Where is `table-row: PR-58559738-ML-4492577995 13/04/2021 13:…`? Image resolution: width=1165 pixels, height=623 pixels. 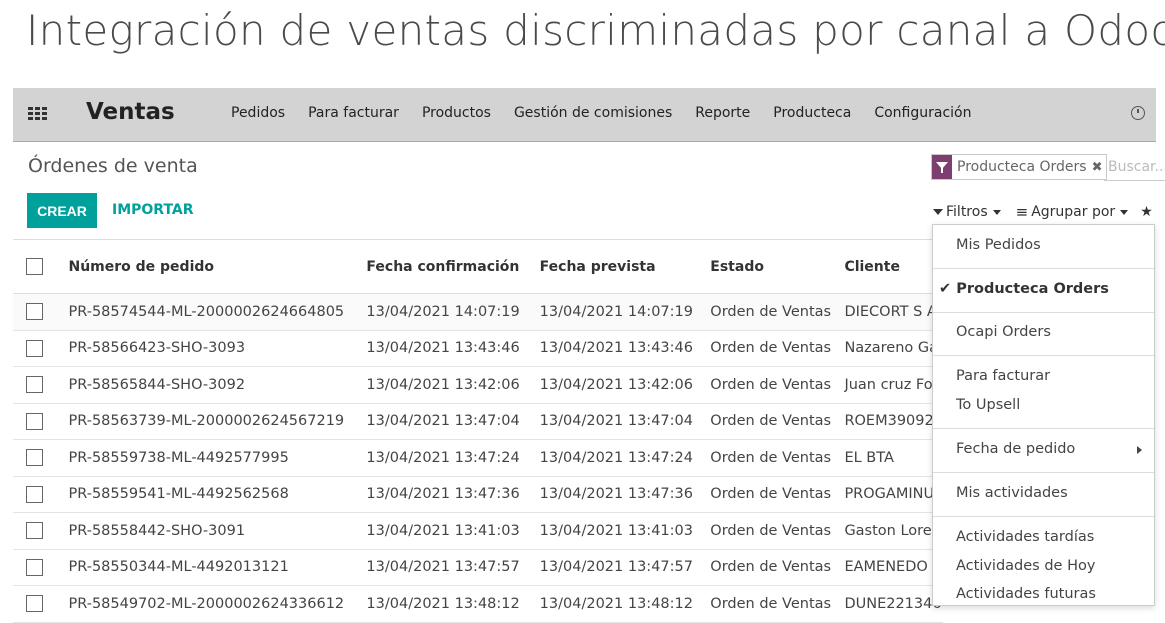
table-row: PR-58559738-ML-4492577995 13/04/2021 13:… is located at coordinates (478, 458).